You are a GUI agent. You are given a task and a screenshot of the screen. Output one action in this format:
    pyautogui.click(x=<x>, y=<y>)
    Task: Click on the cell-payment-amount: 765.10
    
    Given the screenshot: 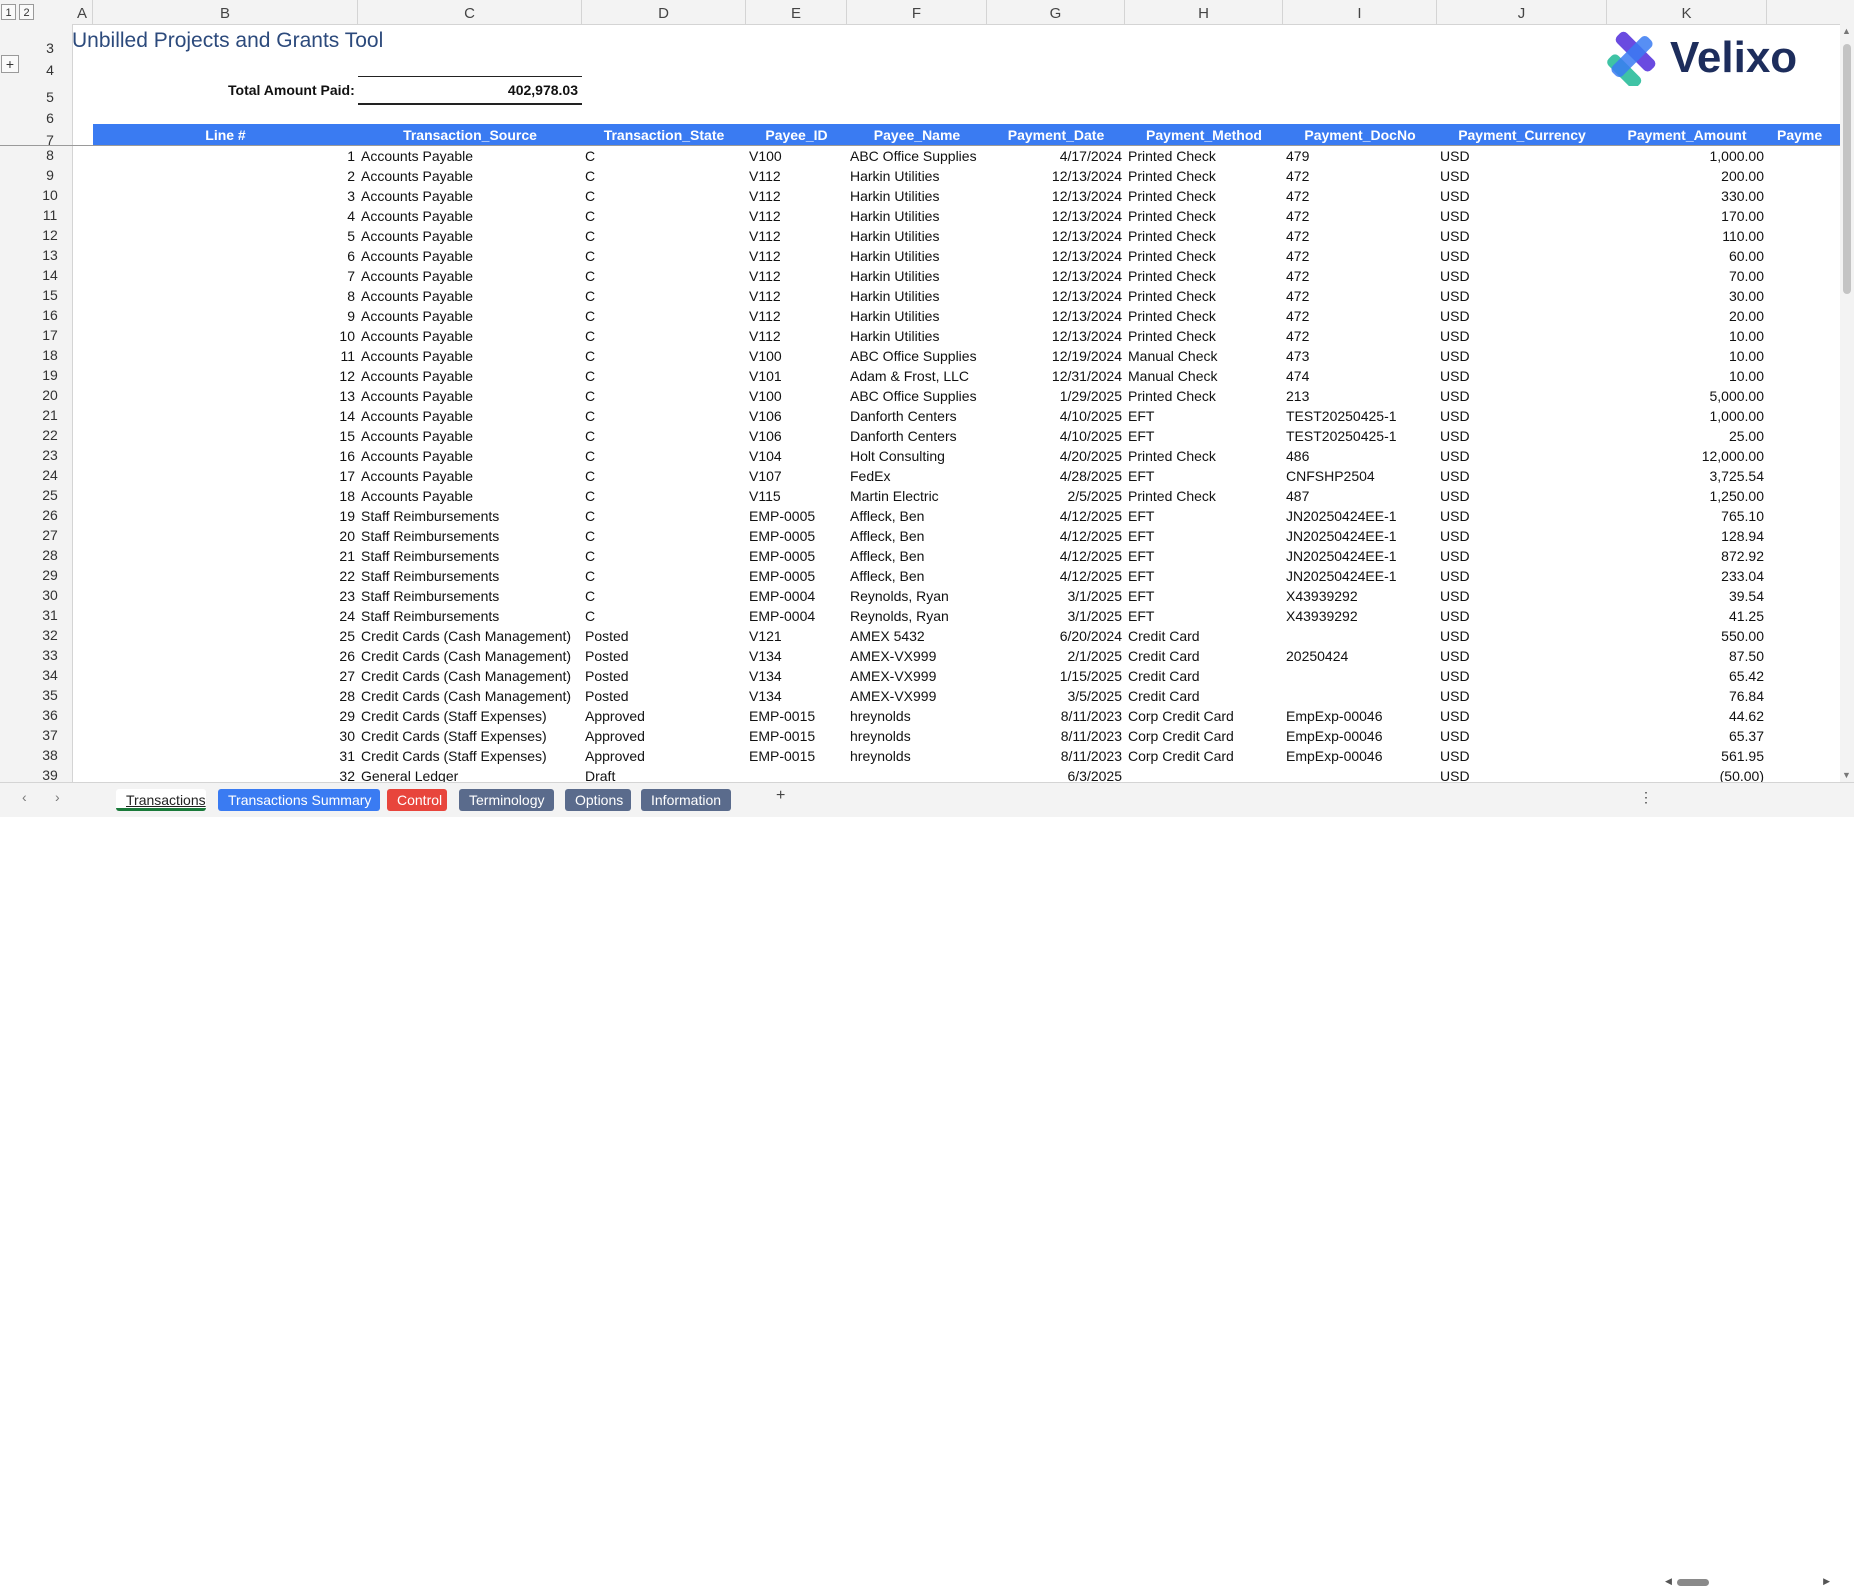 What is the action you would take?
    pyautogui.click(x=1685, y=516)
    